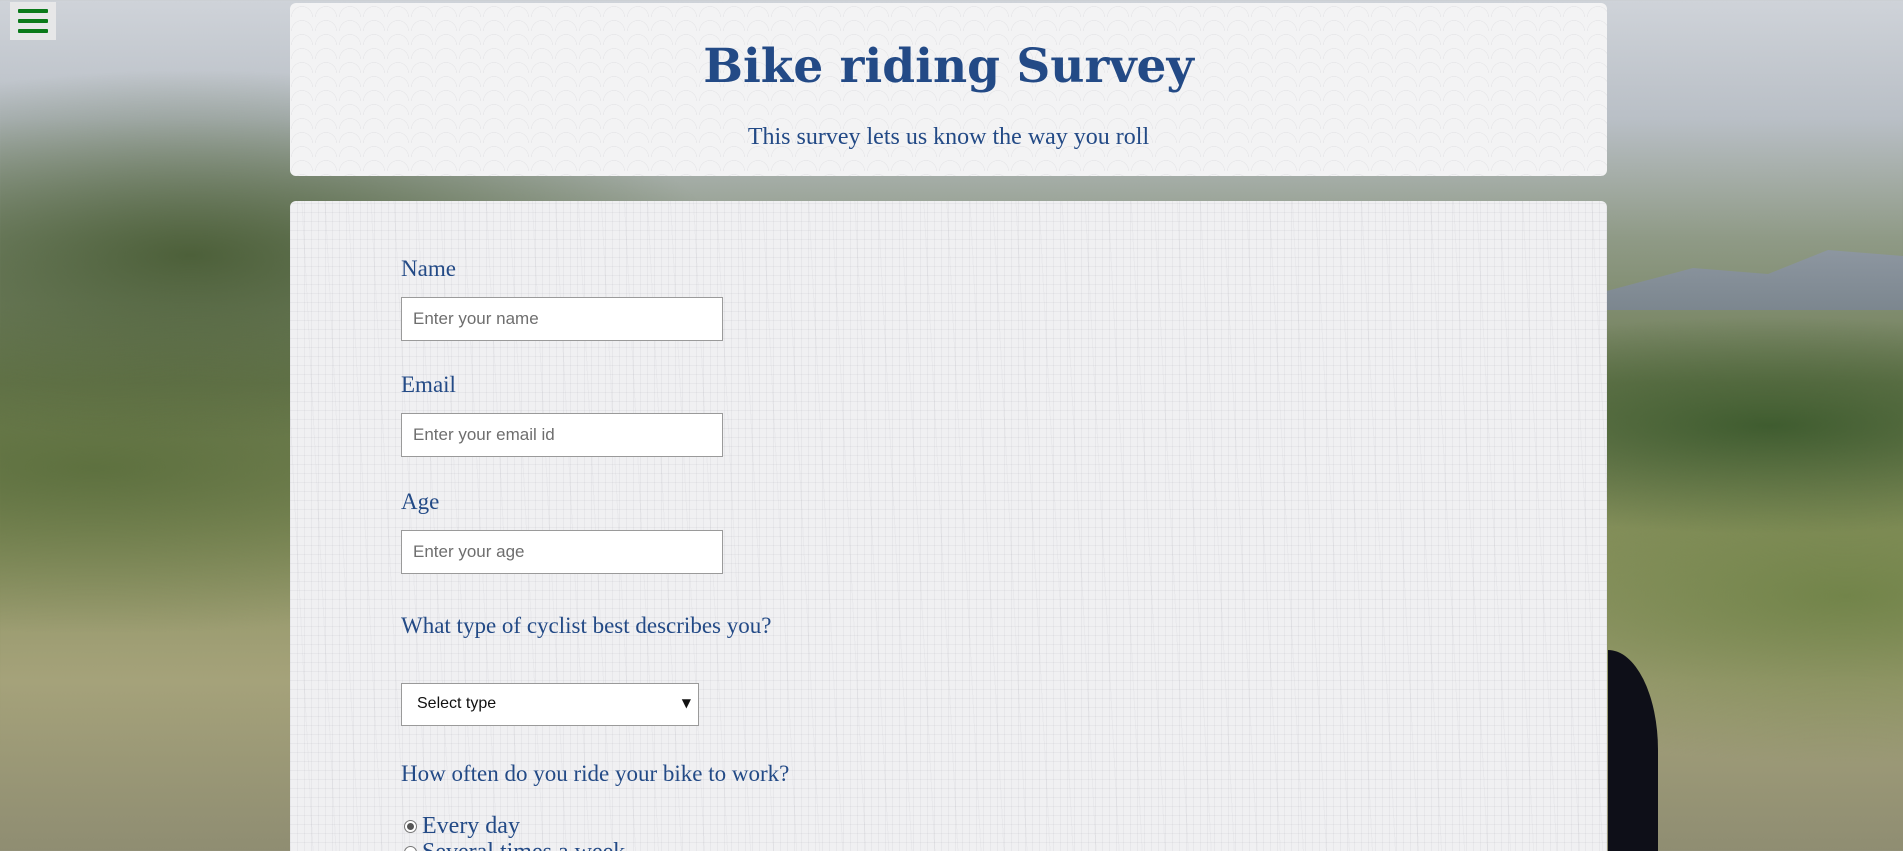 This screenshot has height=851, width=1903. Describe the element at coordinates (523, 845) in the screenshot. I see `radio-option-label: Several times a week` at that location.